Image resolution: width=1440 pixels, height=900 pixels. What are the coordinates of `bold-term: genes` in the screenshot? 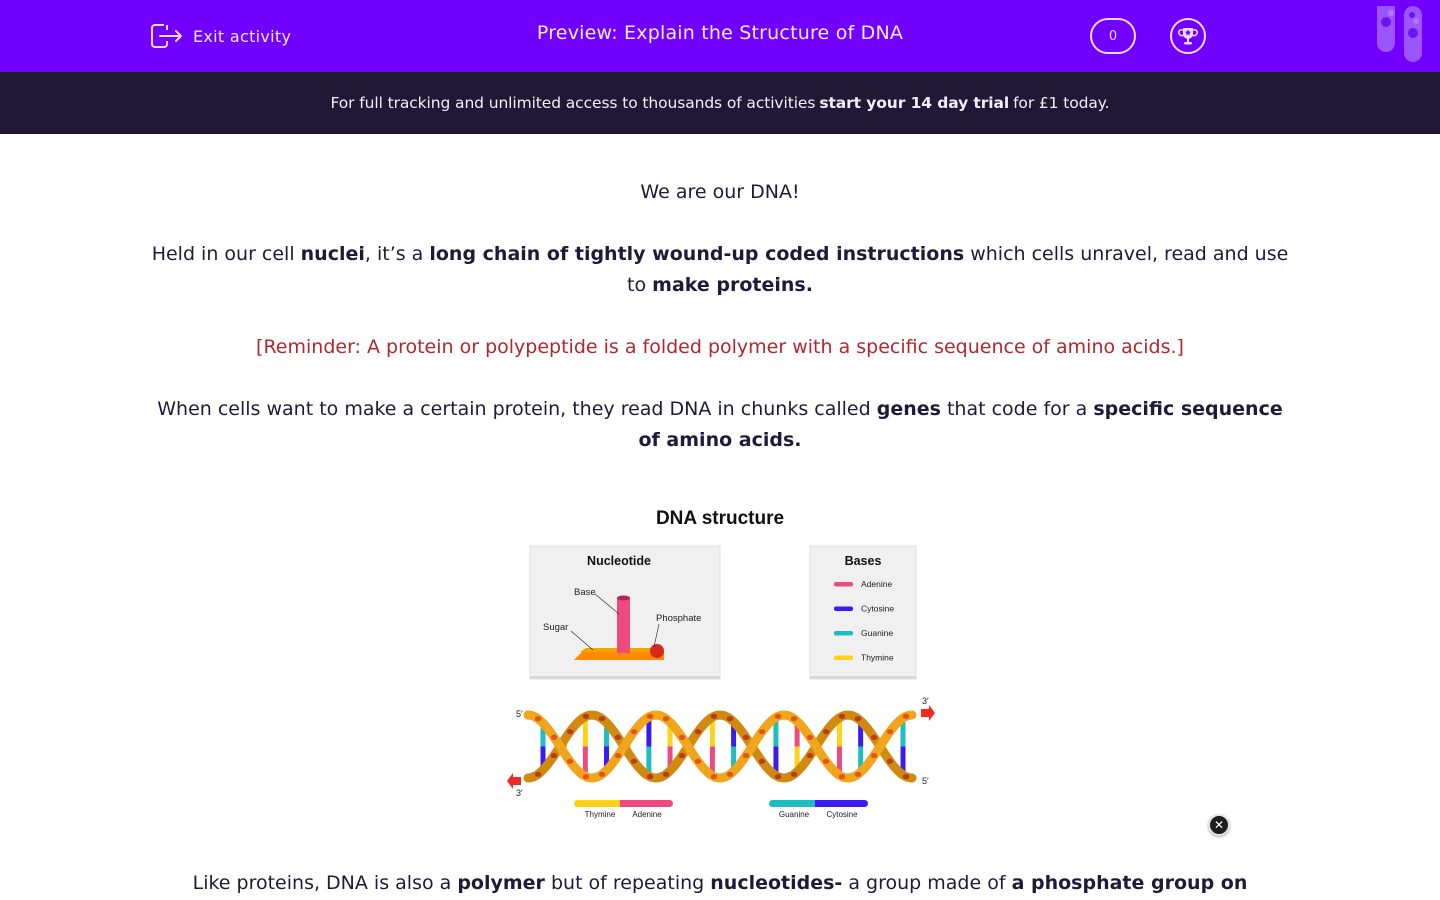 It's located at (908, 409).